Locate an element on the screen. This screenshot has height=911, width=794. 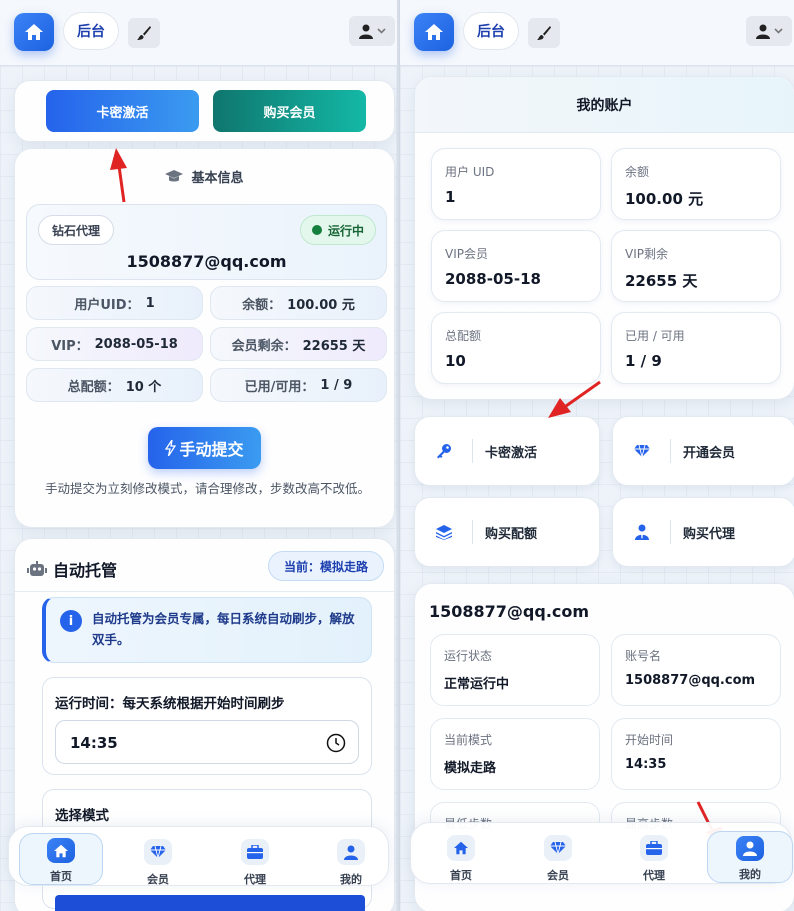
agent-icon is located at coordinates (641, 532).